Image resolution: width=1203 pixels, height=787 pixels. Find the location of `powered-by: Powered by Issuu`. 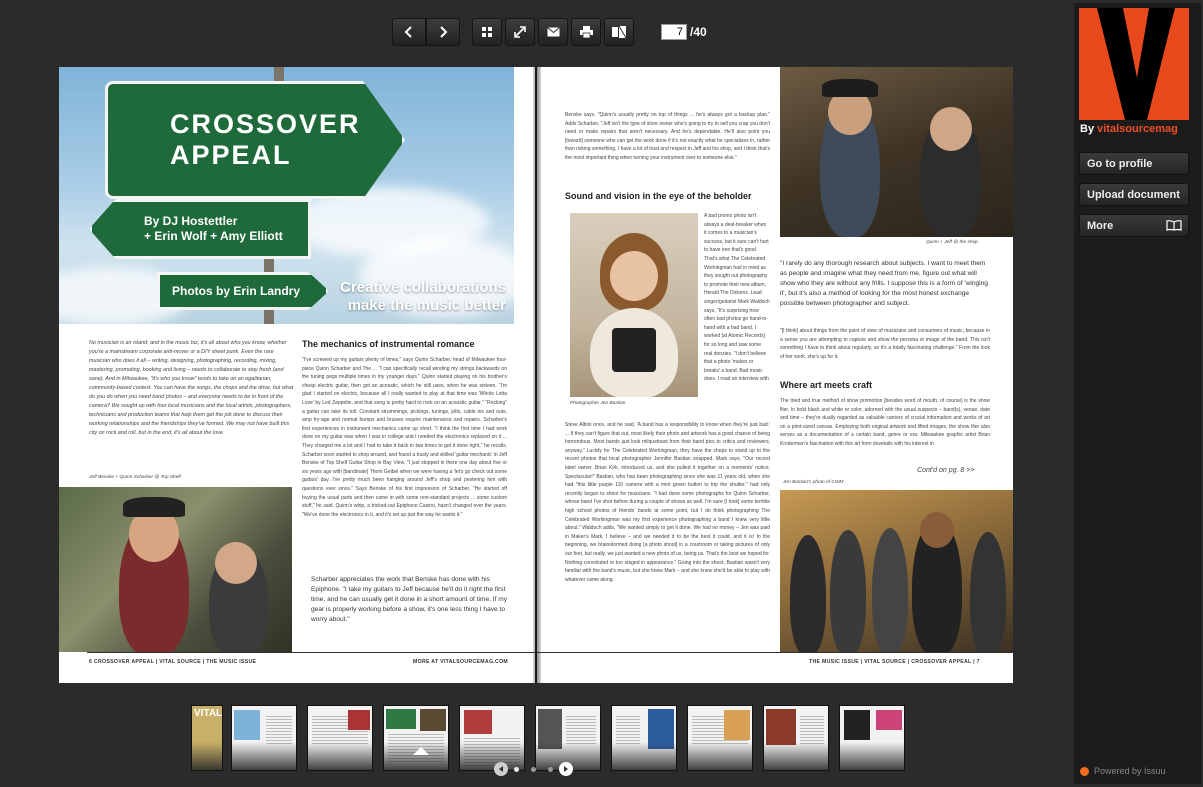

powered-by: Powered by Issuu is located at coordinates (1123, 771).